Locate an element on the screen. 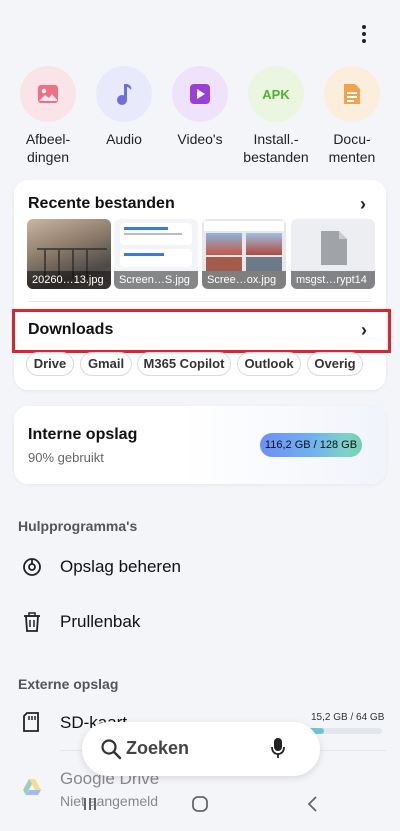  chip-drive: Drive is located at coordinates (50, 364).